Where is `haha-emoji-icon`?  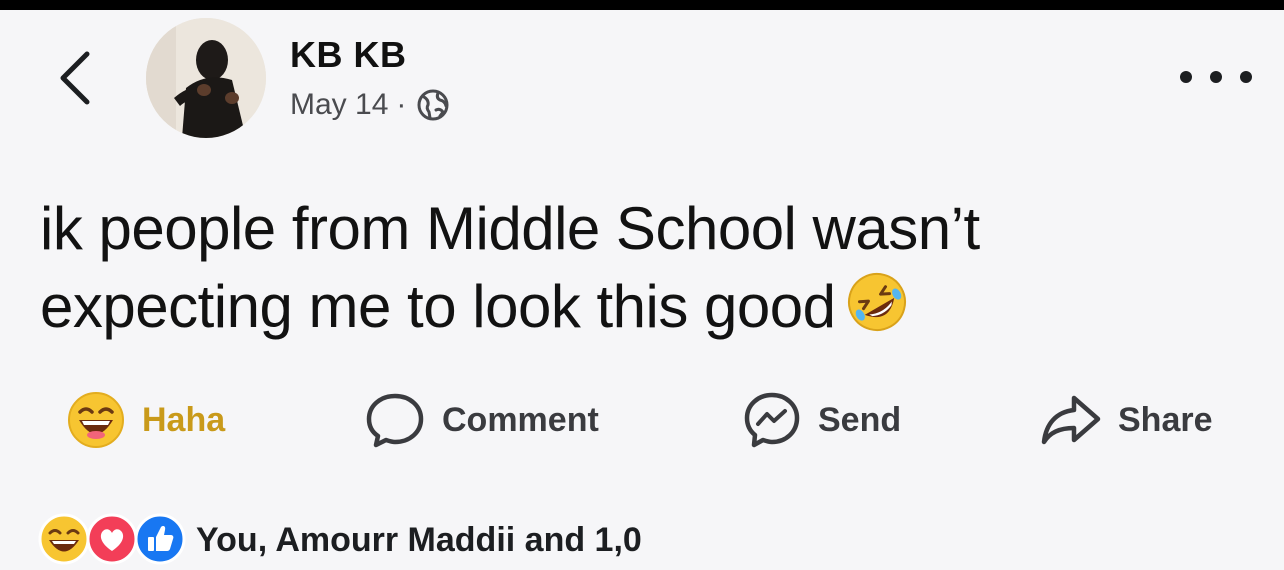
haha-emoji-icon is located at coordinates (96, 420).